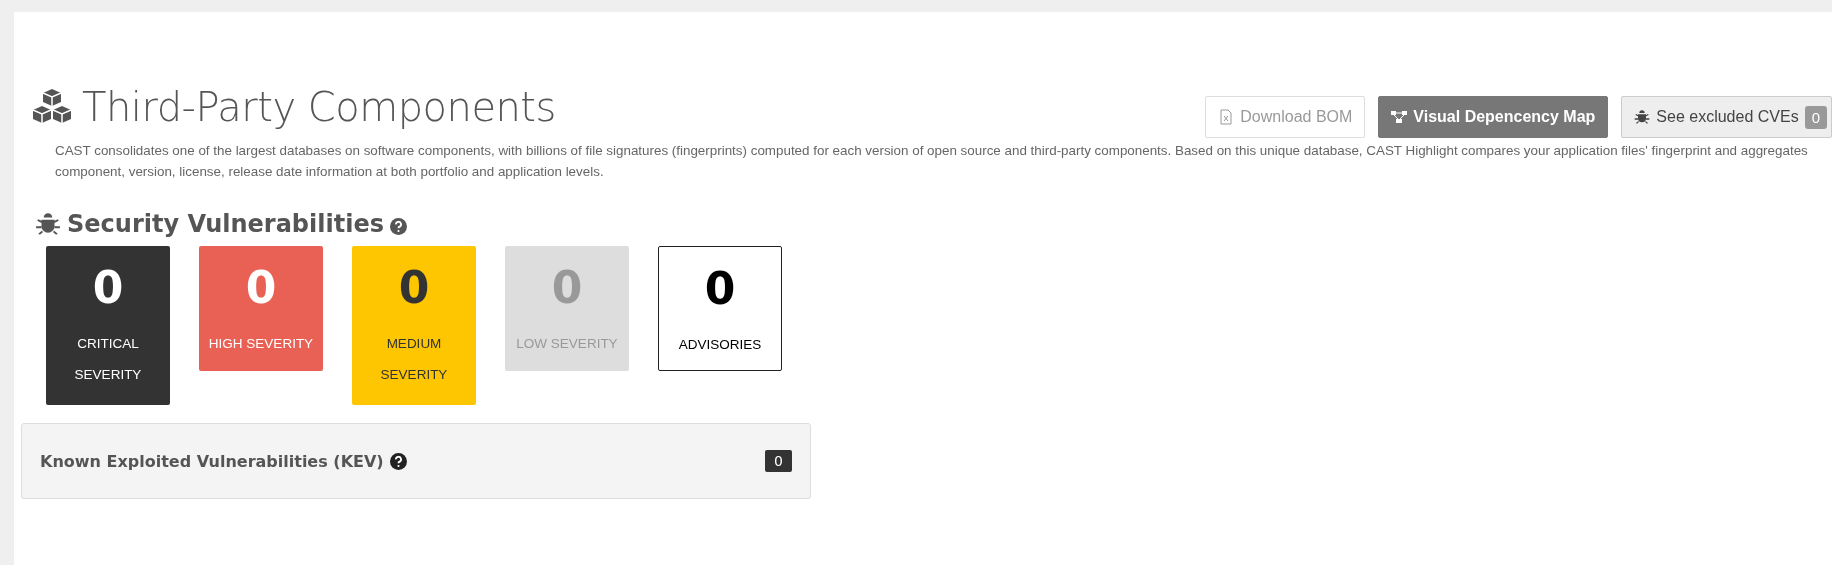 The height and width of the screenshot is (565, 1832). I want to click on cubes-icon, so click(52, 107).